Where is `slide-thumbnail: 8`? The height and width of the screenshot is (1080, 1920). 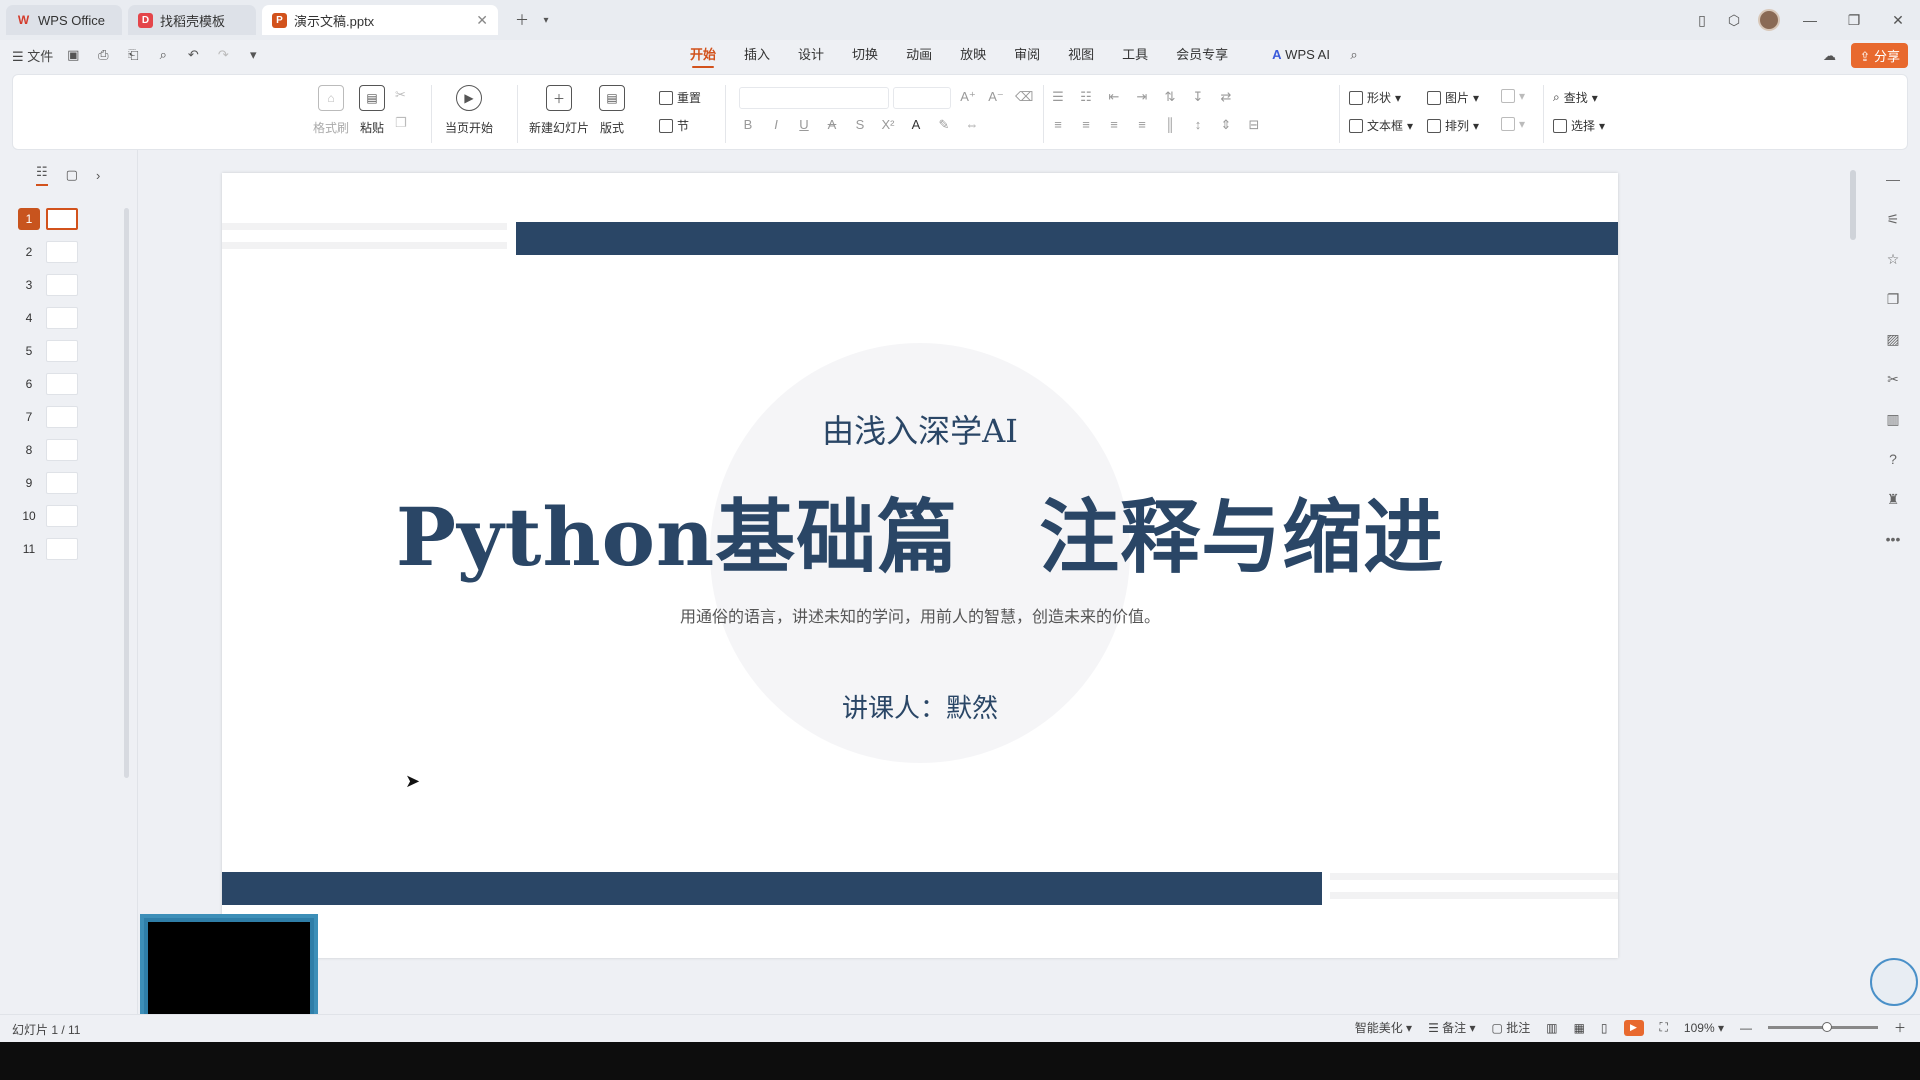
slide-thumbnail: 8 is located at coordinates (48, 450).